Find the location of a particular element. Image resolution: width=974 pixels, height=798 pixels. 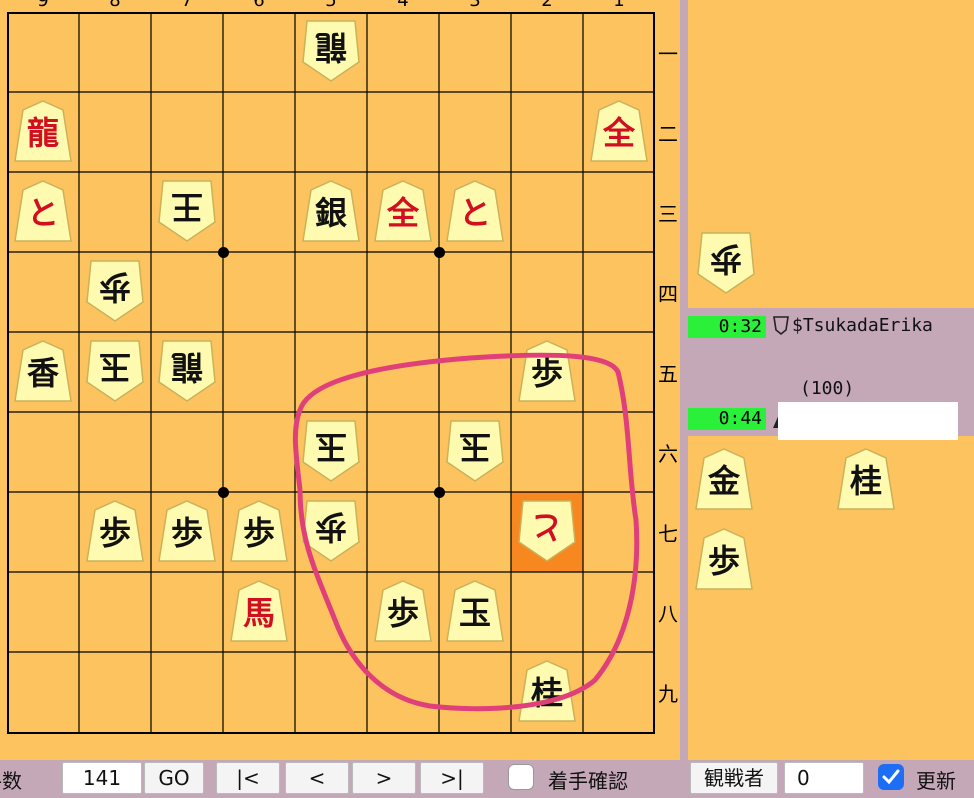

file-label: 2 is located at coordinates (547, 5).